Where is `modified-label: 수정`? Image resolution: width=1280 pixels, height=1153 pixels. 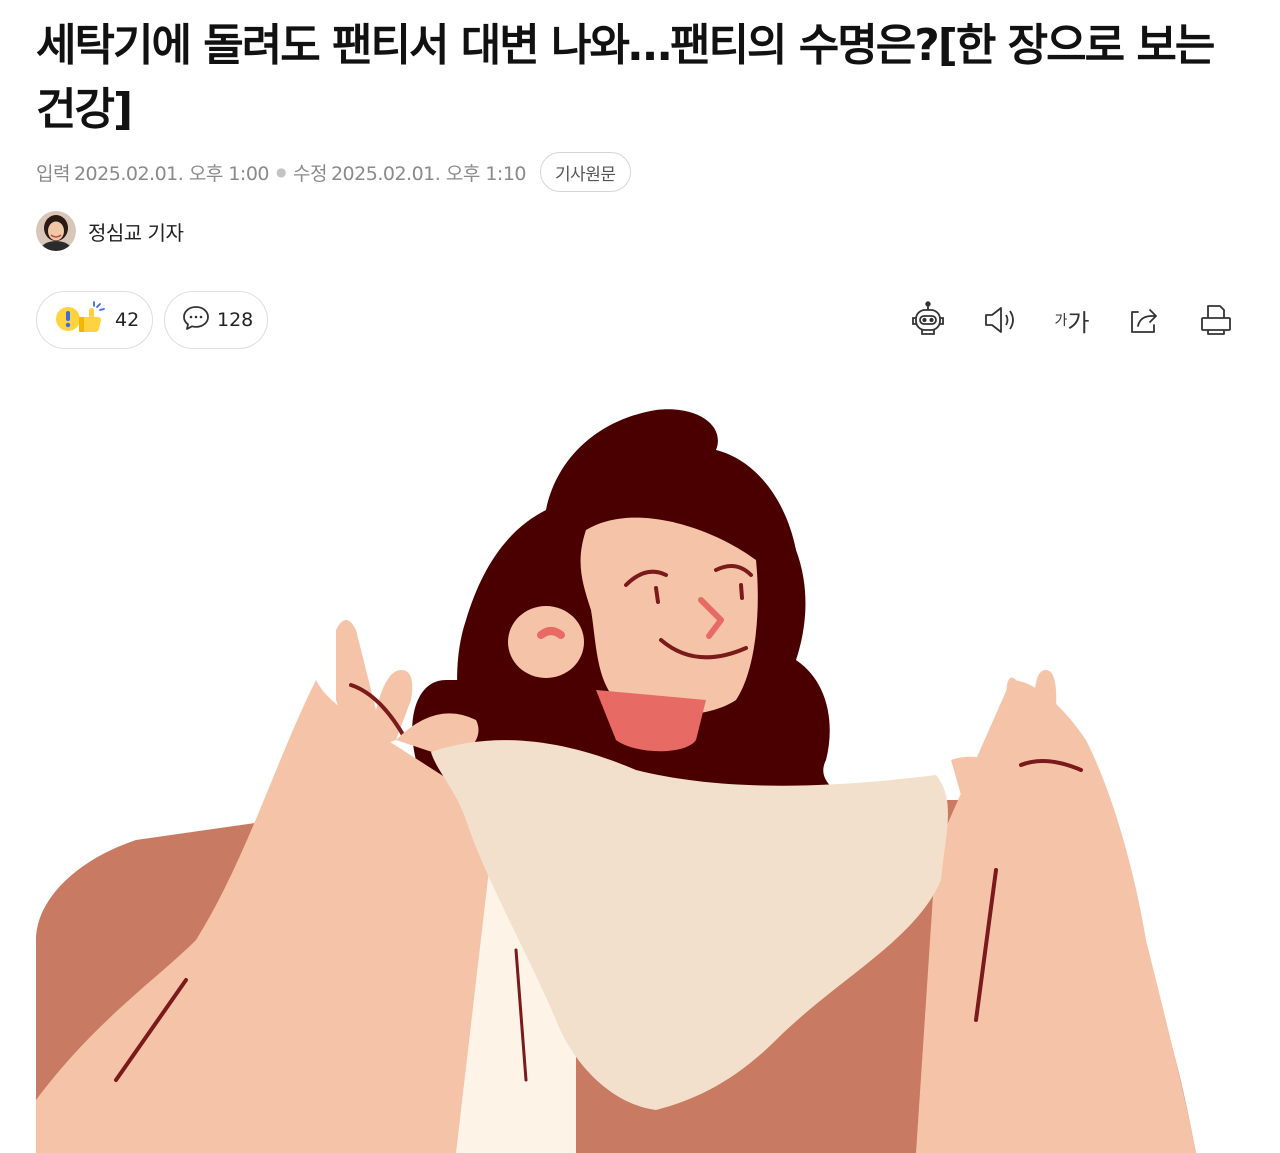
modified-label: 수정 is located at coordinates (310, 173).